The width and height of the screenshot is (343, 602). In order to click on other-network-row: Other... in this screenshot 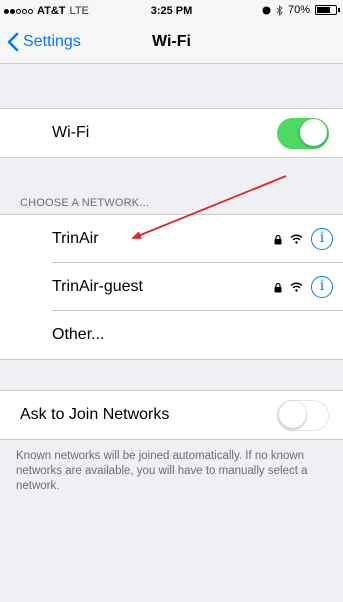, I will do `click(171, 335)`.